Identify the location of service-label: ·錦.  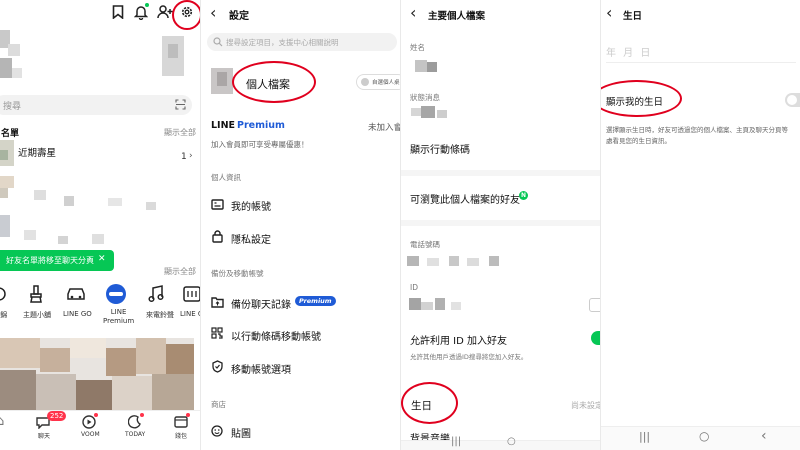
(4, 315).